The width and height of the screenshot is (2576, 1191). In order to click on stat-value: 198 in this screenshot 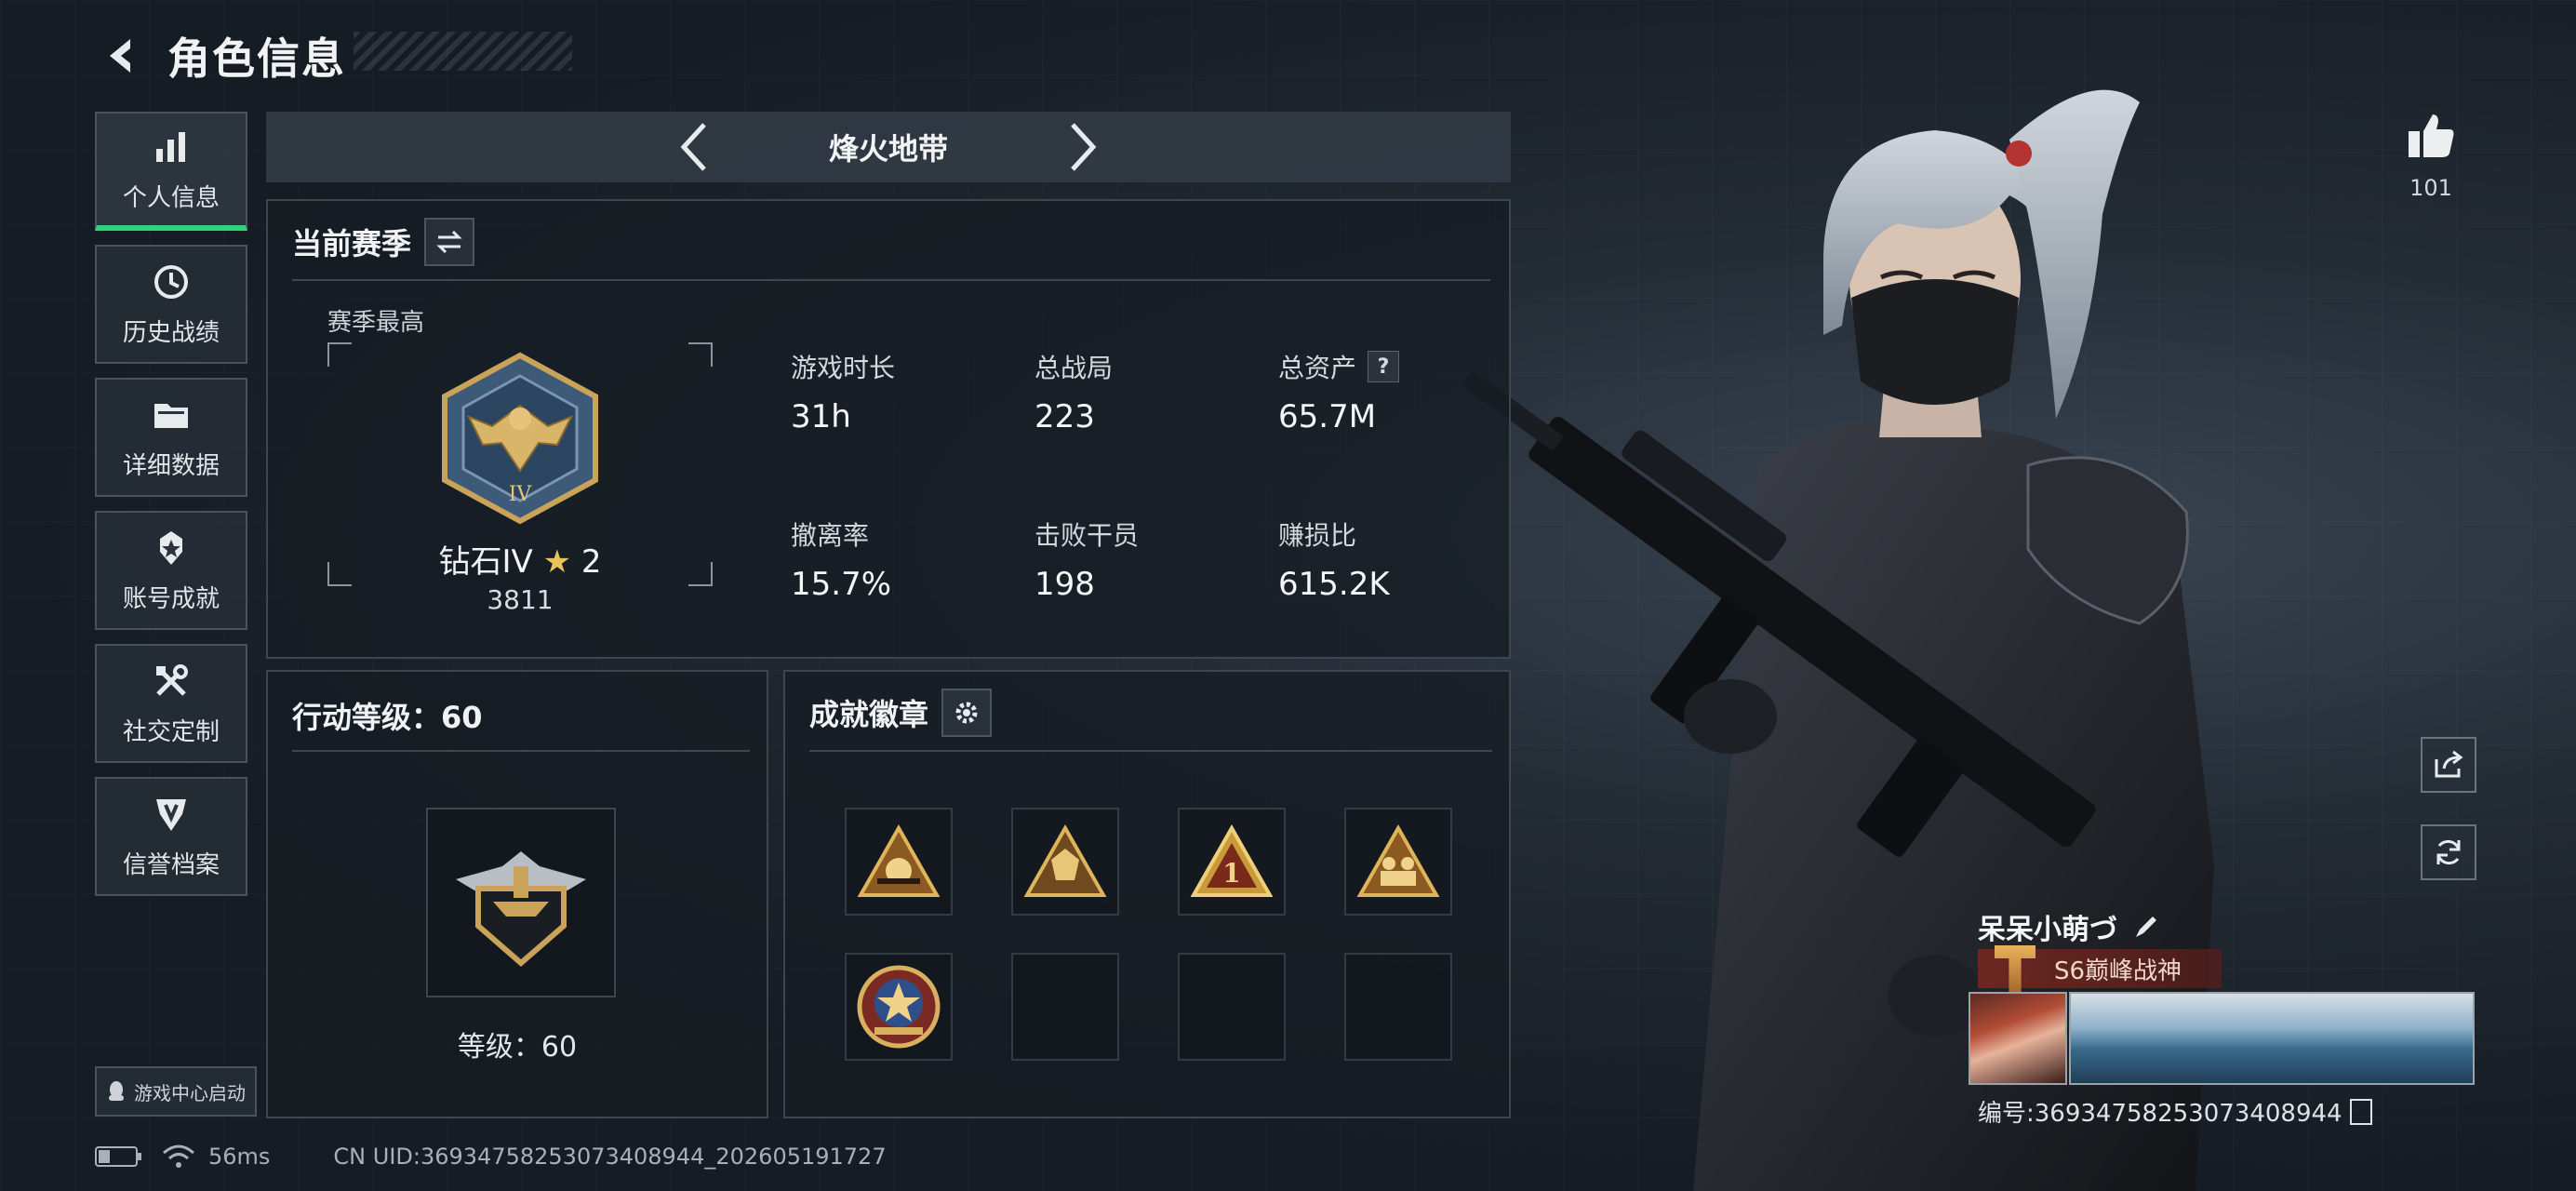, I will do `click(1064, 584)`.